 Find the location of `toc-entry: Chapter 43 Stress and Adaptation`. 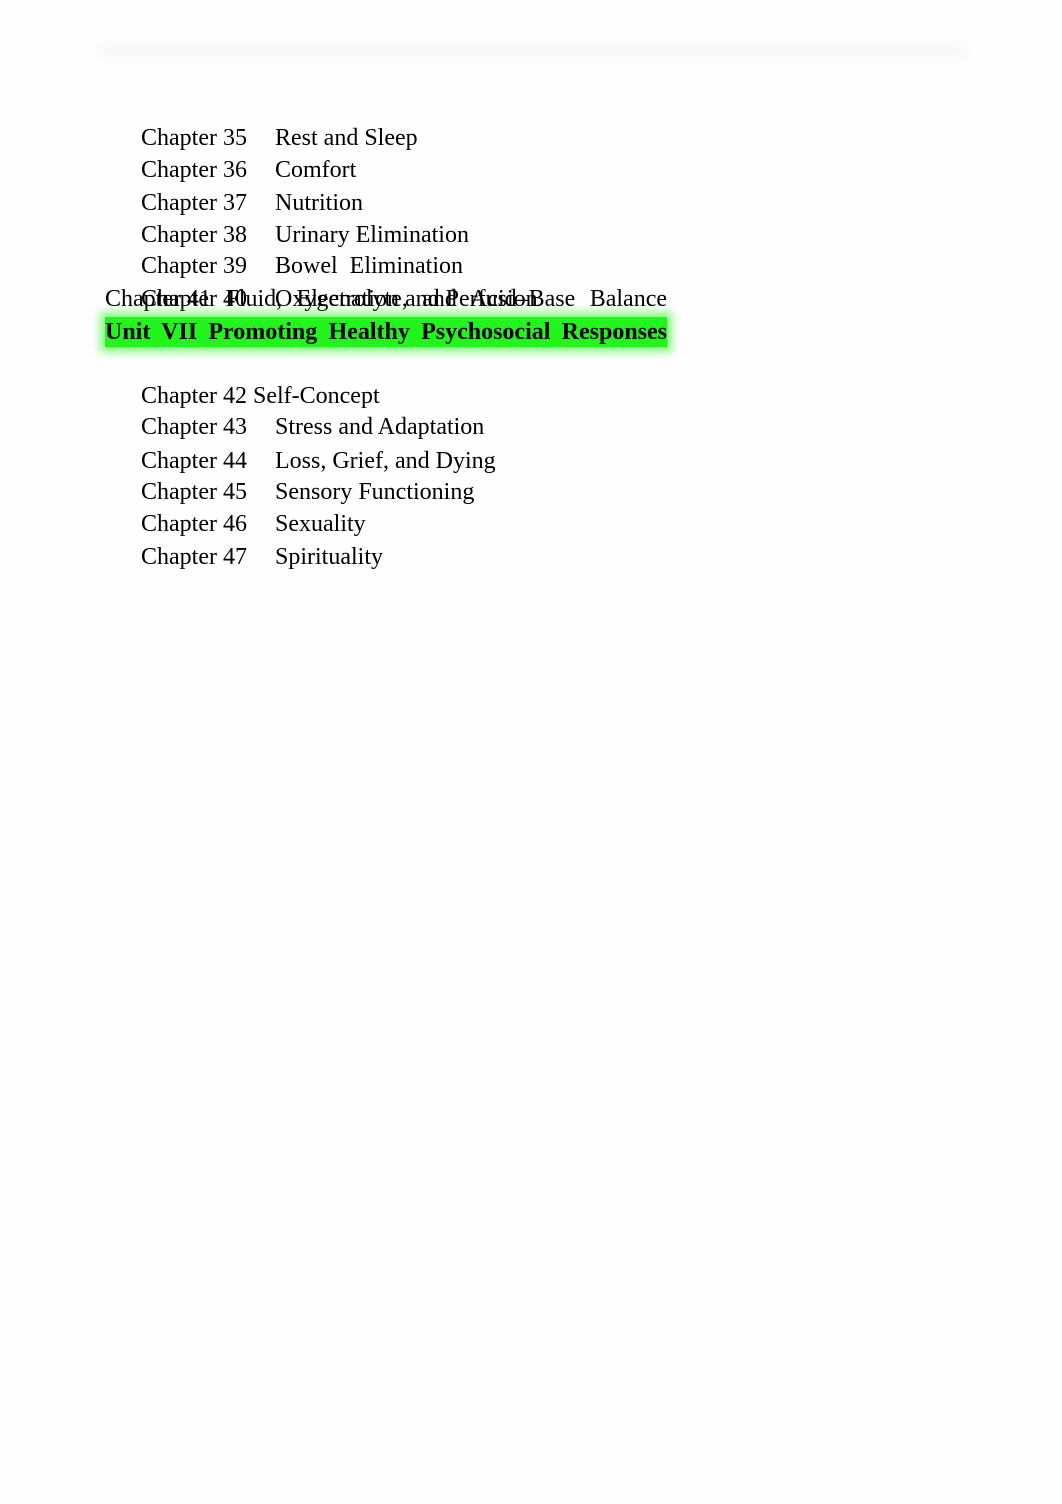

toc-entry: Chapter 43 Stress and Adaptation is located at coordinates (294, 409).